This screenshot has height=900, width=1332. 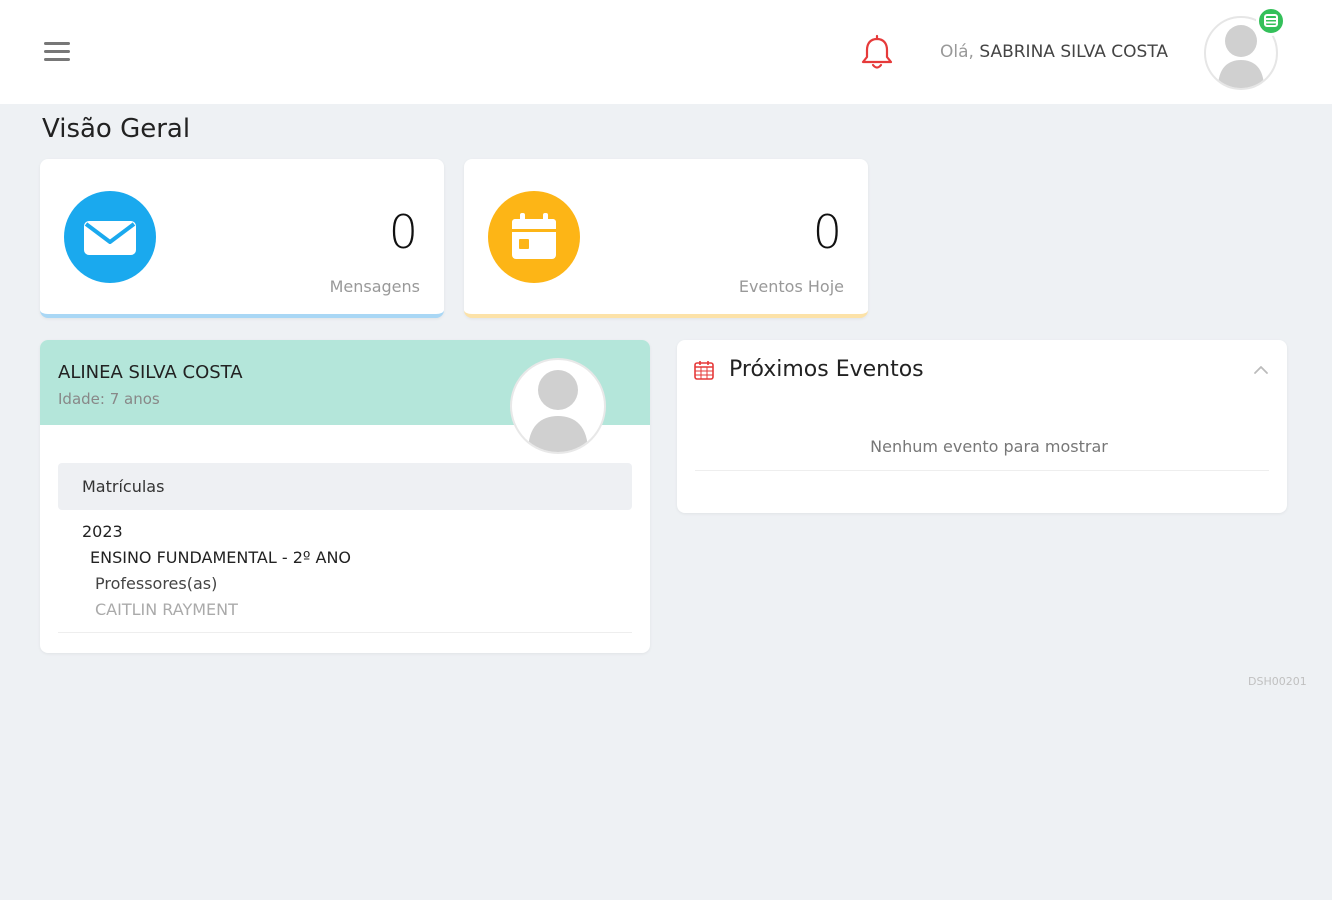 I want to click on notification-bell-icon, so click(x=877, y=53).